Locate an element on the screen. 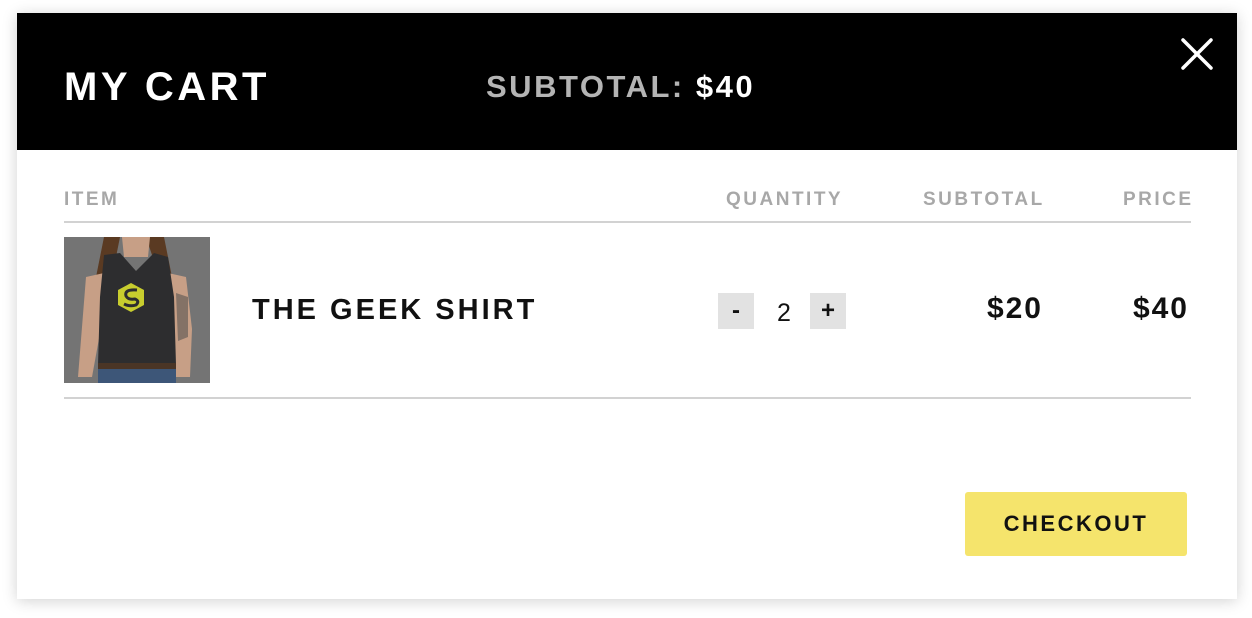  checkout-button: CHECKOUT is located at coordinates (1076, 524).